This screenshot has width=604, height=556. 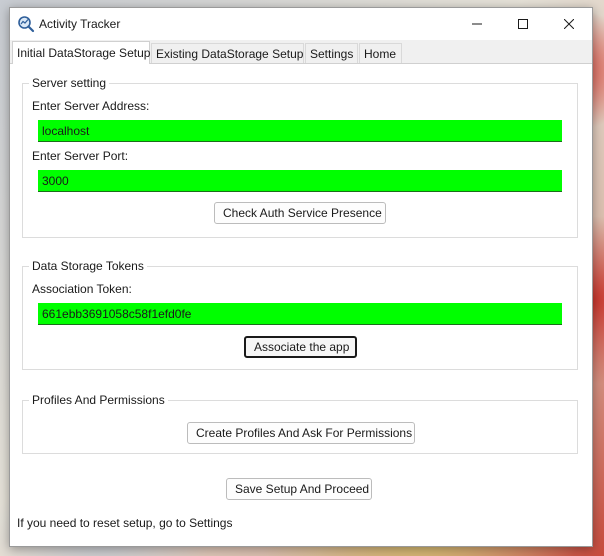 I want to click on server-setting-title: Server setting, so click(x=69, y=83).